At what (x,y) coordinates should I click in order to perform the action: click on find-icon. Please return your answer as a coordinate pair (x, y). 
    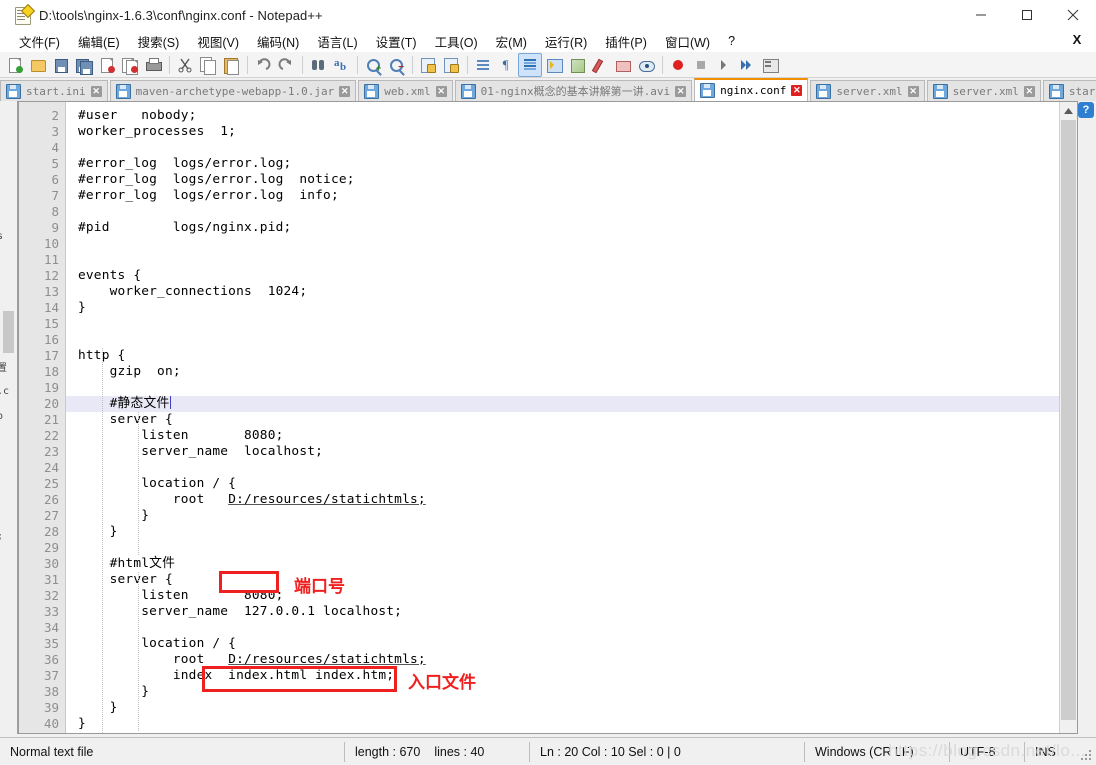
    Looking at the image, I should click on (318, 65).